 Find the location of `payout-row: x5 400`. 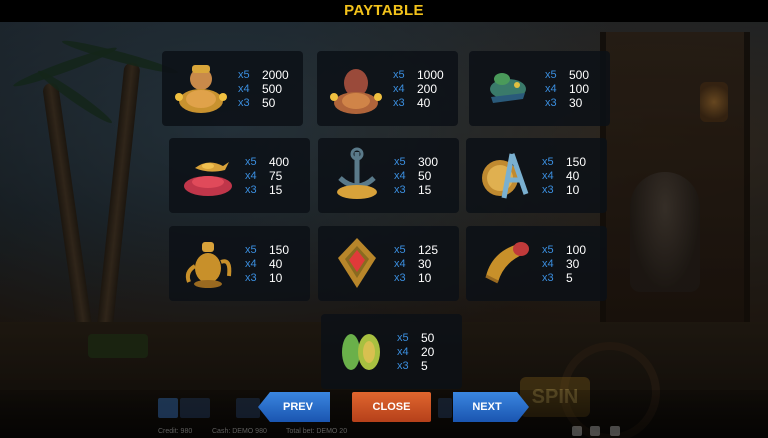

payout-row: x5 400 is located at coordinates (267, 162).